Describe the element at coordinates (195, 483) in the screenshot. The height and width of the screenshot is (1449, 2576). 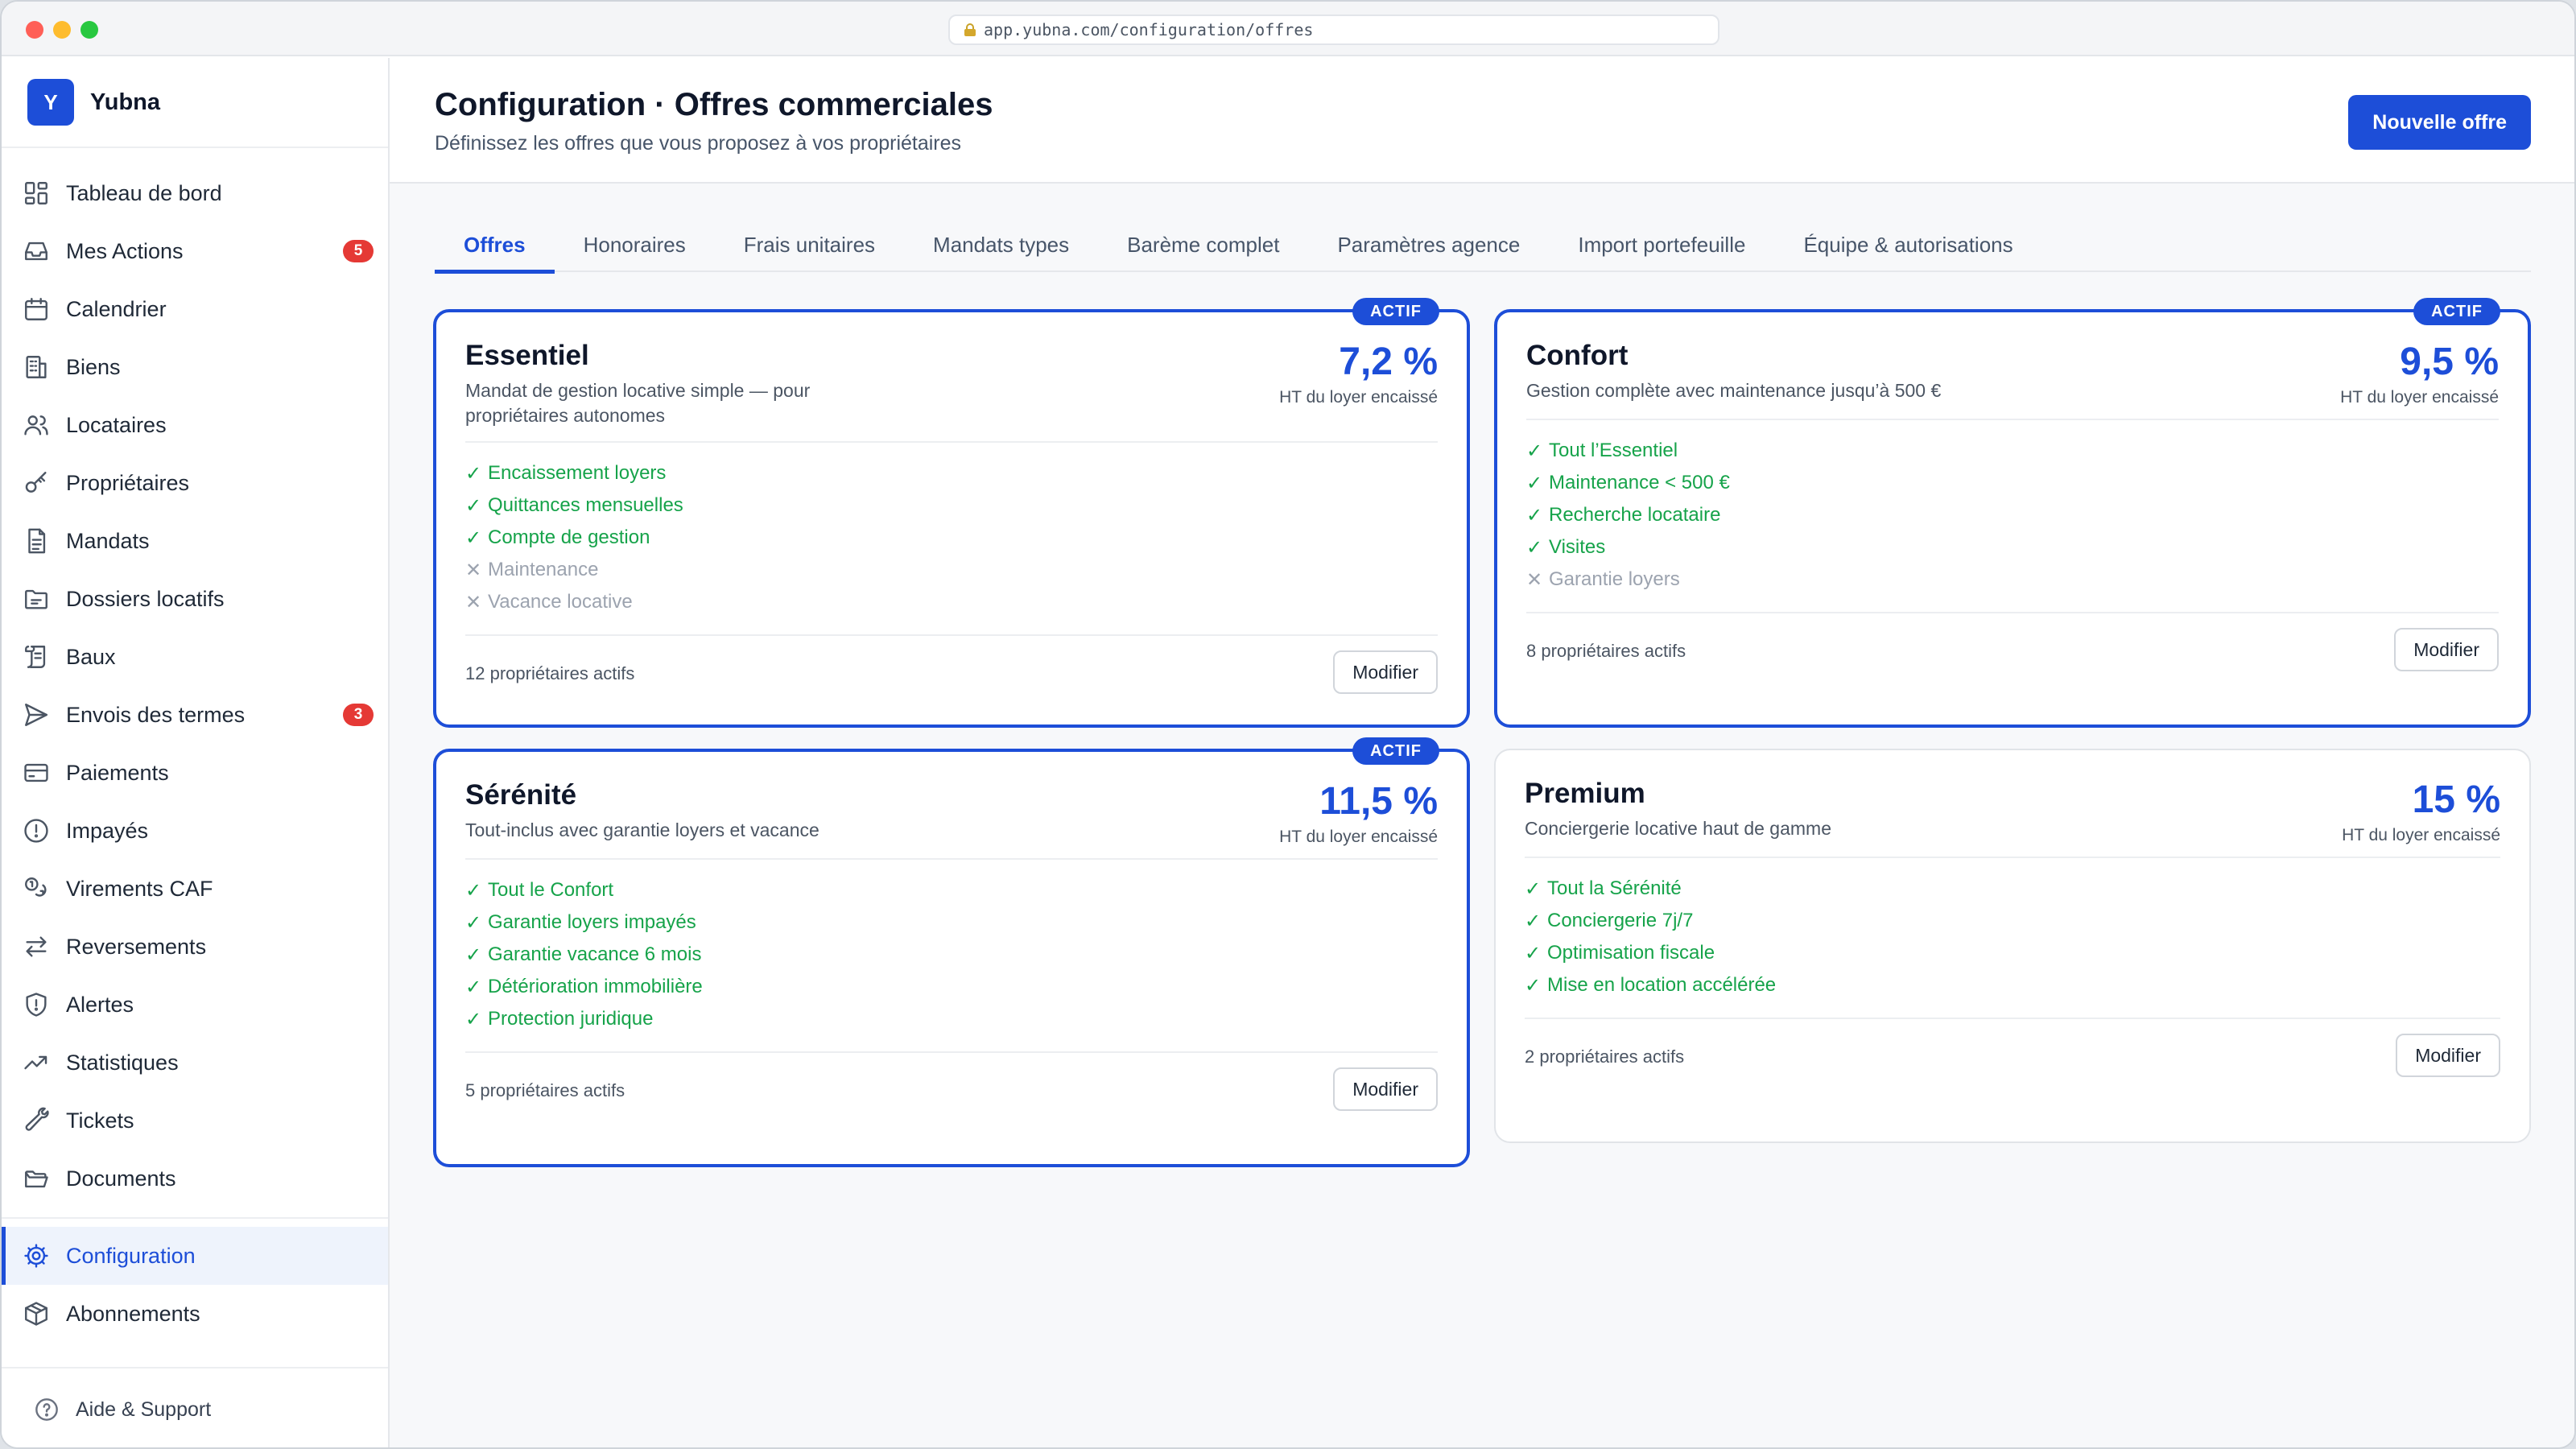
I see `sidebar-item-proprietaires: Propriétaires` at that location.